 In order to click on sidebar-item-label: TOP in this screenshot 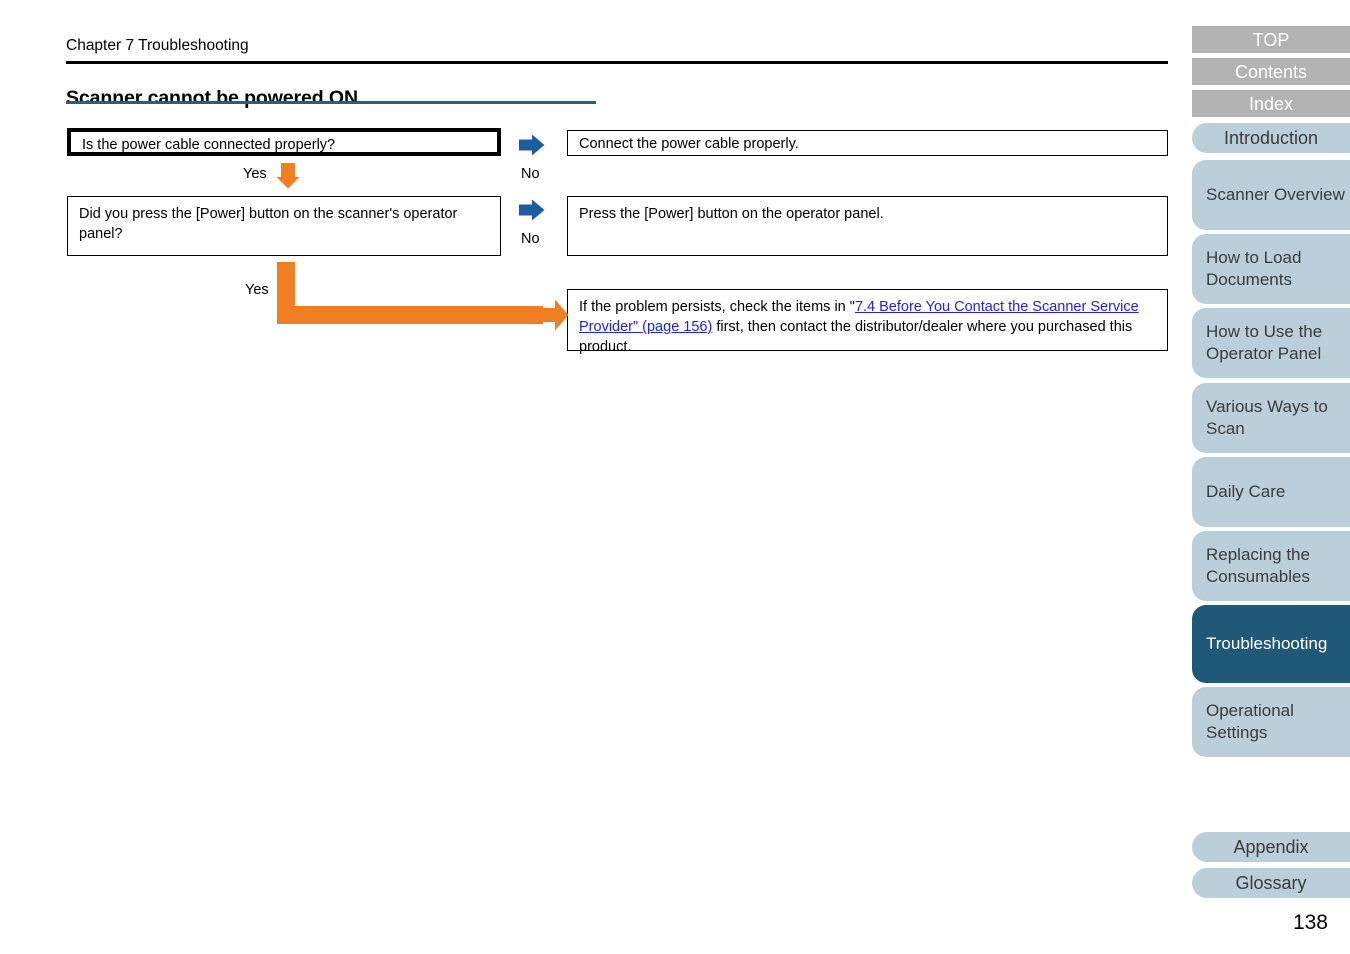, I will do `click(1271, 39)`.